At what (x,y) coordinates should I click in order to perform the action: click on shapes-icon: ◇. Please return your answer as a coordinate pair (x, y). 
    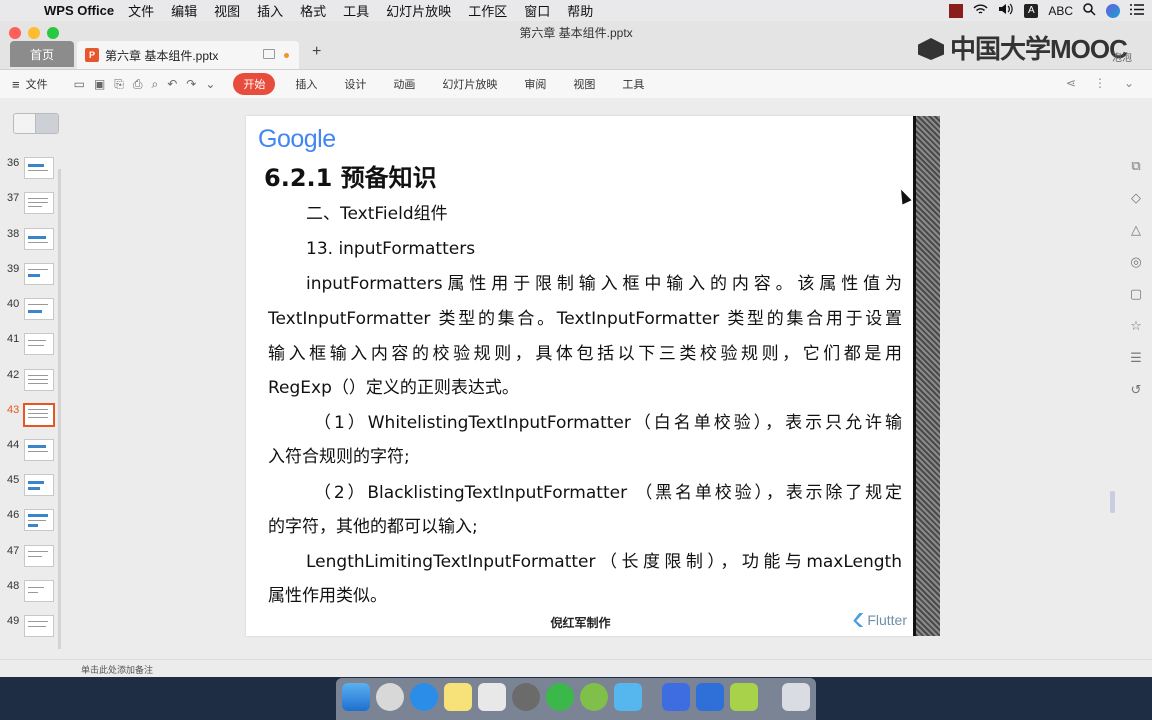
    Looking at the image, I should click on (1136, 198).